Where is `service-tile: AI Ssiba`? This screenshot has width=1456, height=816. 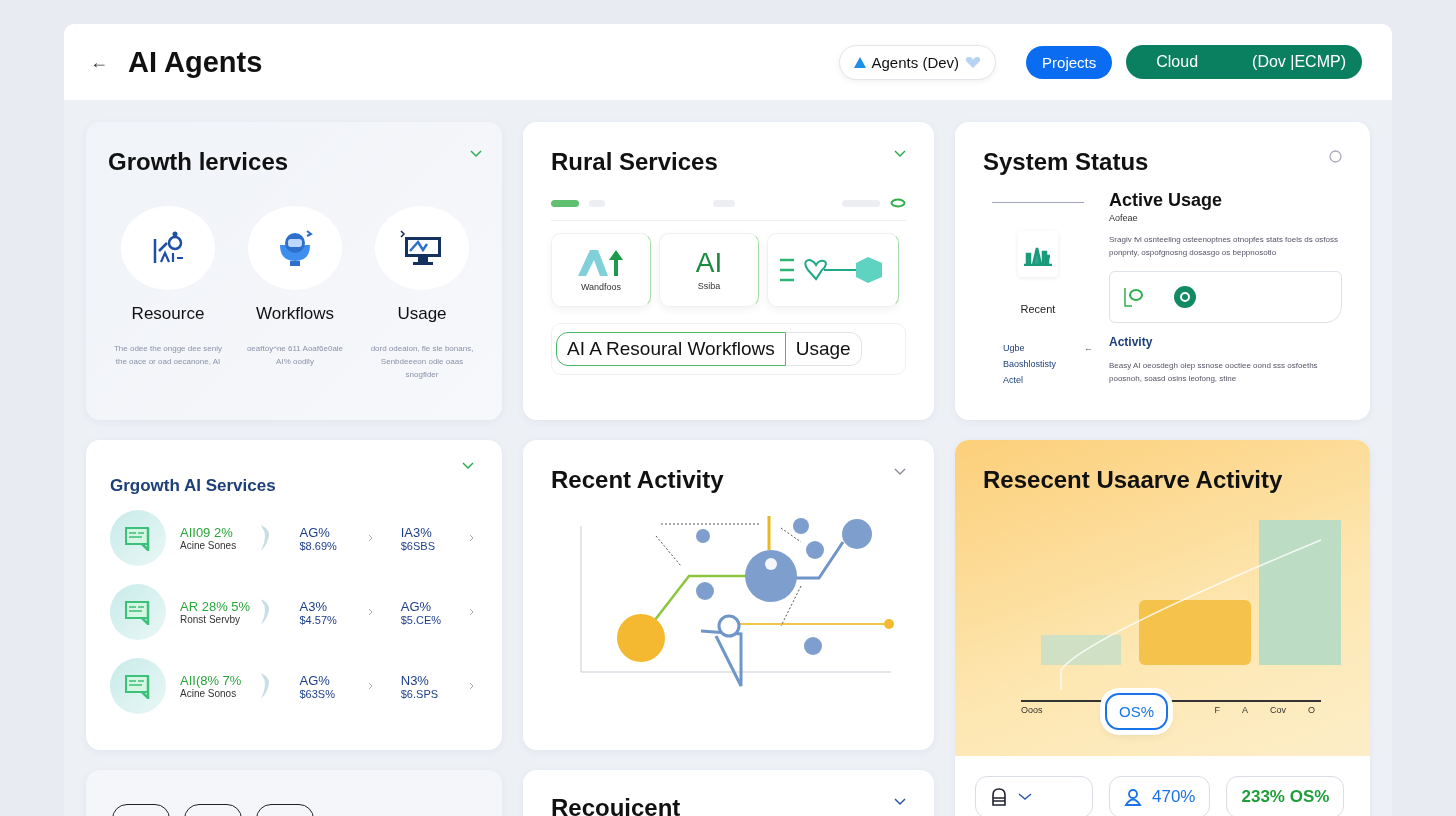
service-tile: AI Ssiba is located at coordinates (709, 270).